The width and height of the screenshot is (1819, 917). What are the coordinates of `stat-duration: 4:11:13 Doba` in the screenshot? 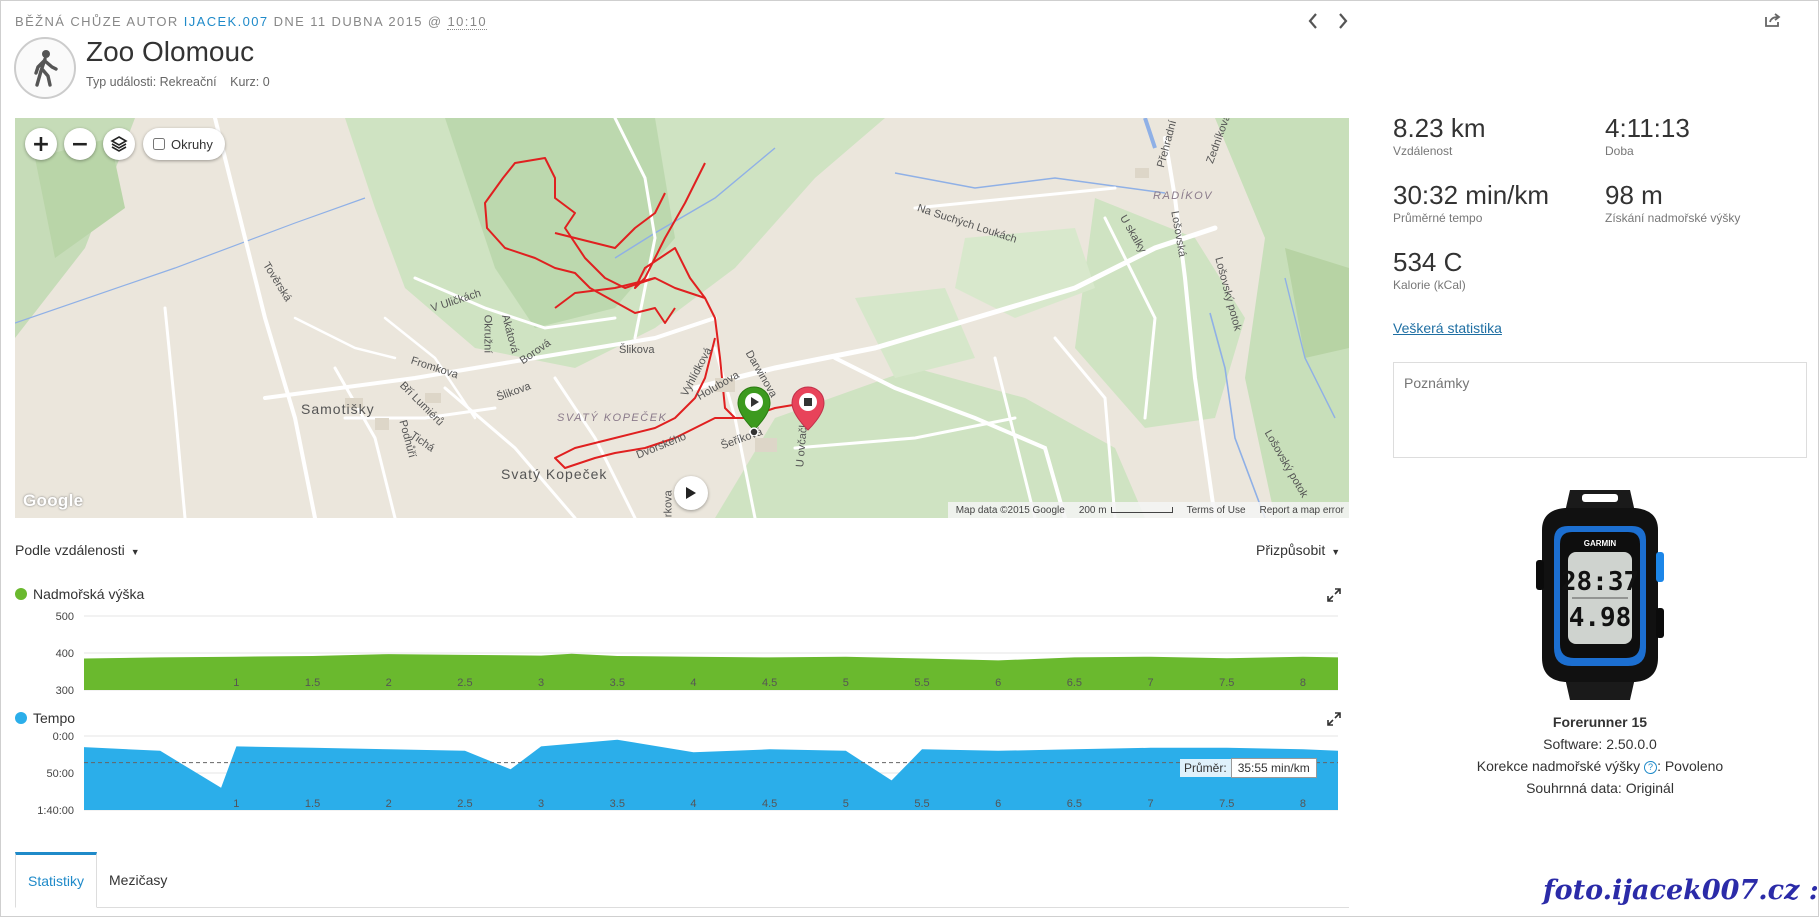 It's located at (1647, 135).